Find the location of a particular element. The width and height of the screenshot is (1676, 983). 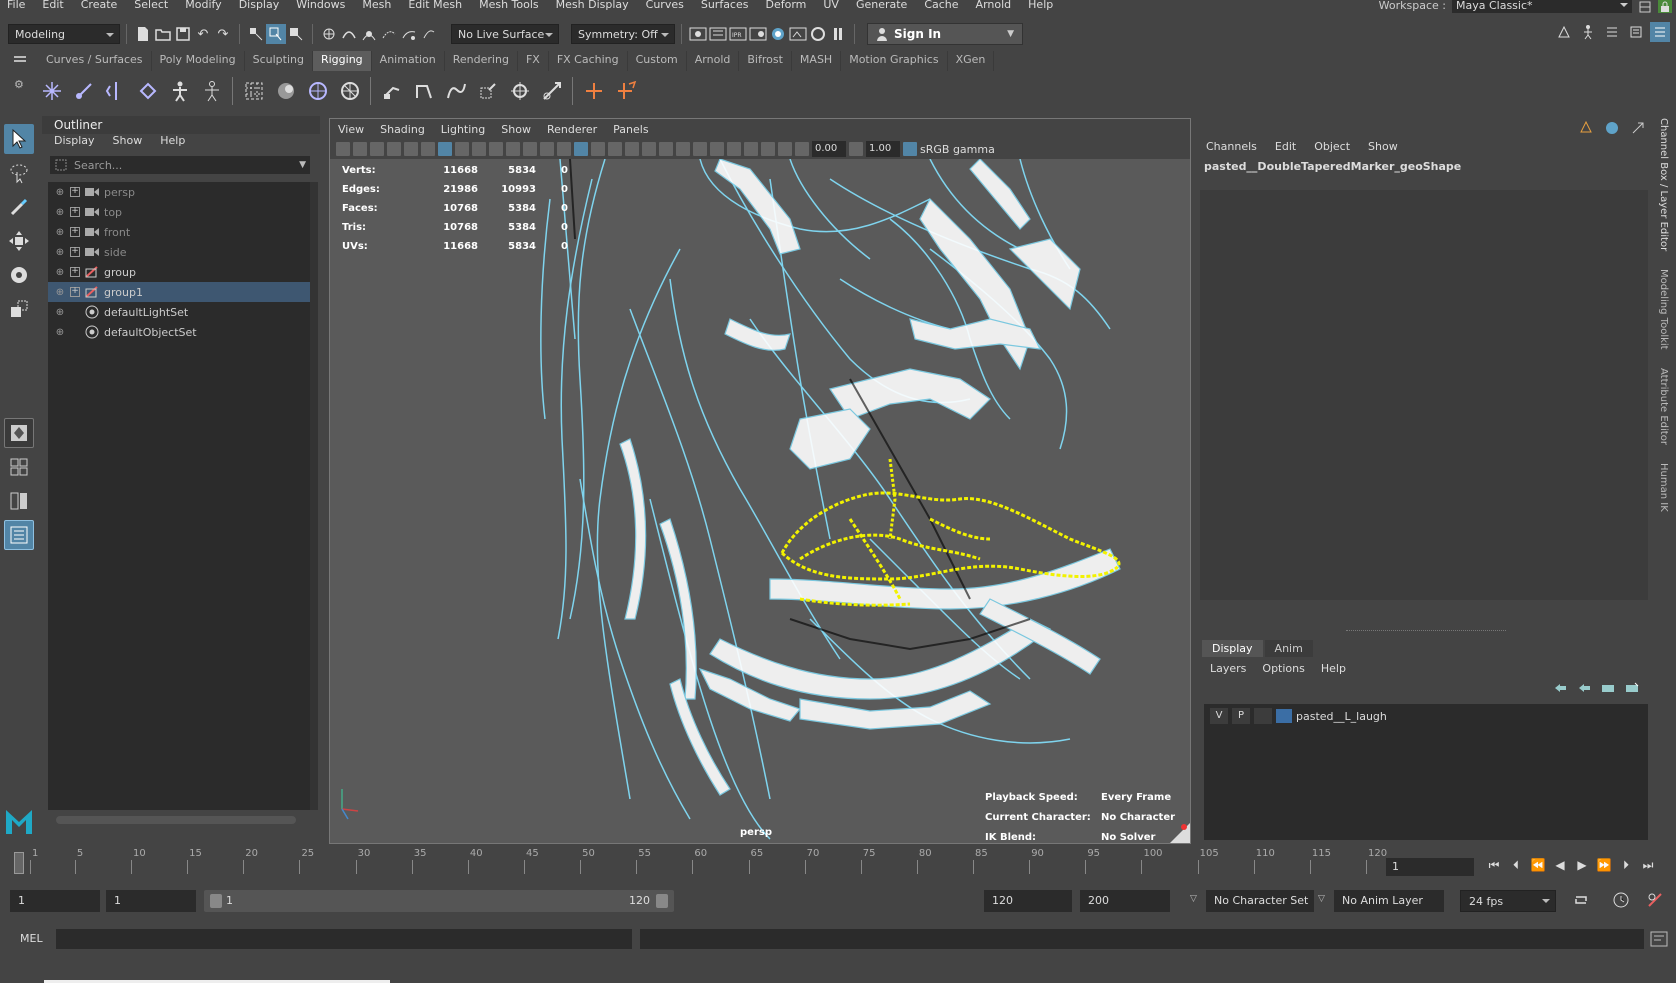

outliner-item-front: ⊕ + front is located at coordinates (179, 232).